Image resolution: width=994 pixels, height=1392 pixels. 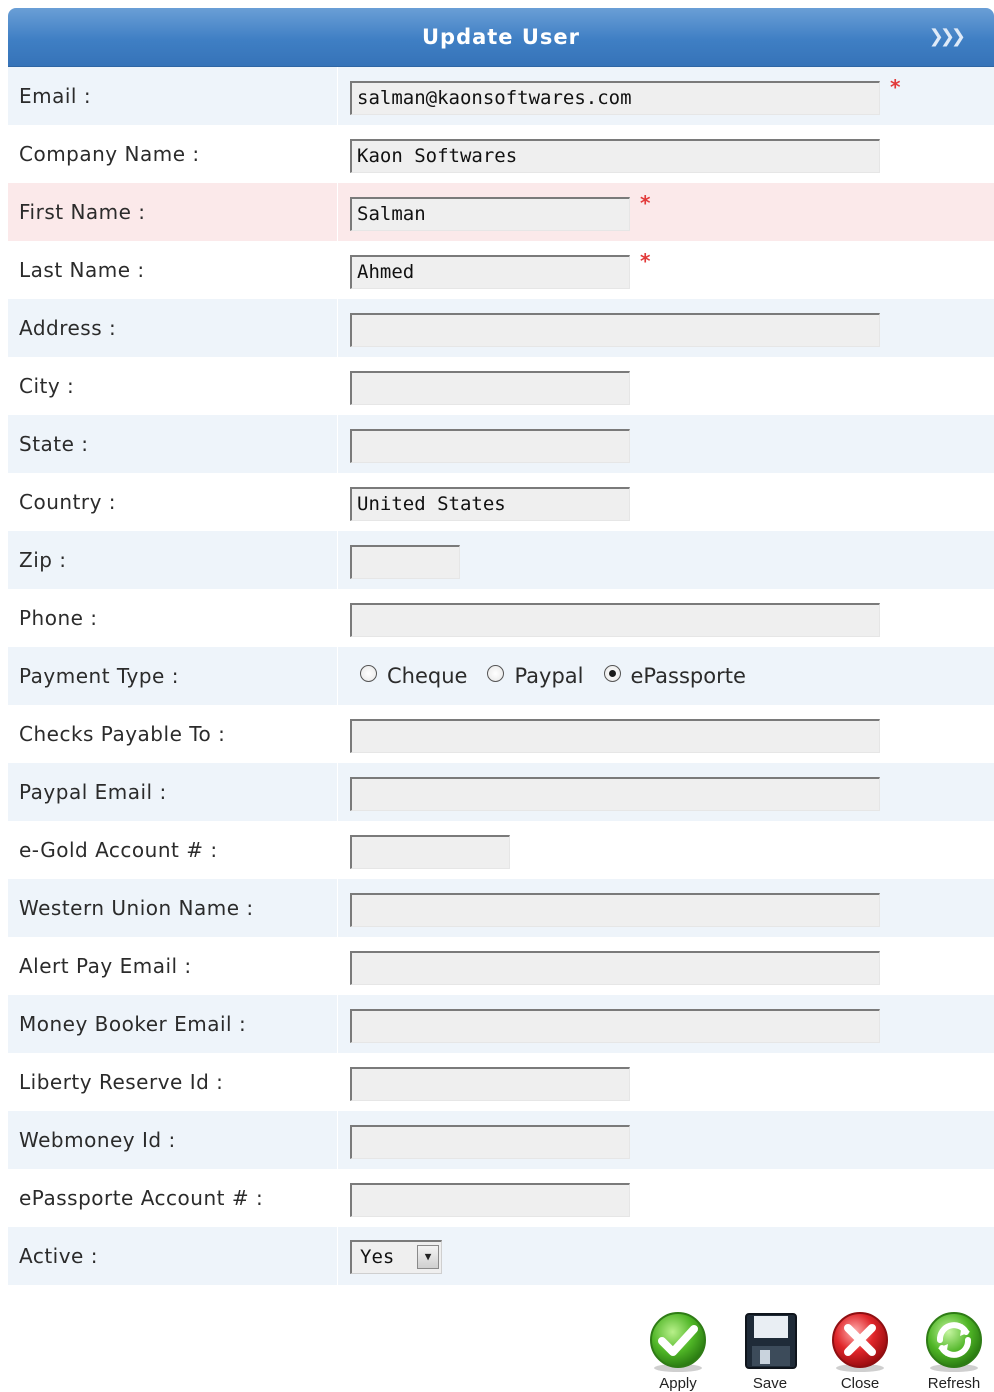 What do you see at coordinates (396, 1257) in the screenshot?
I see `active-select: Yes ▼` at bounding box center [396, 1257].